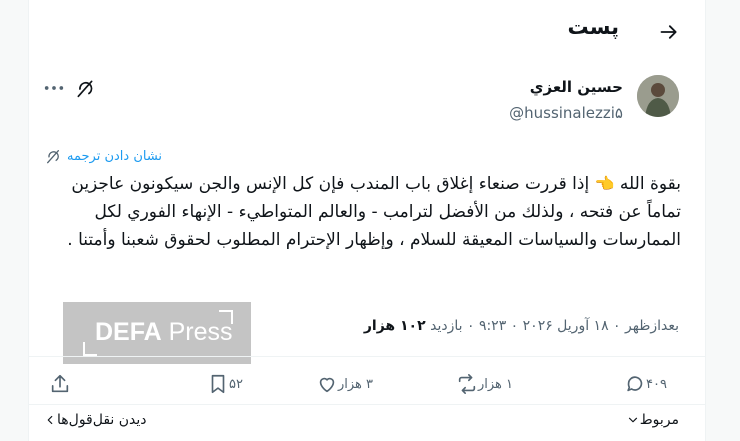 Image resolution: width=740 pixels, height=441 pixels. I want to click on translate-icon, so click(53, 157).